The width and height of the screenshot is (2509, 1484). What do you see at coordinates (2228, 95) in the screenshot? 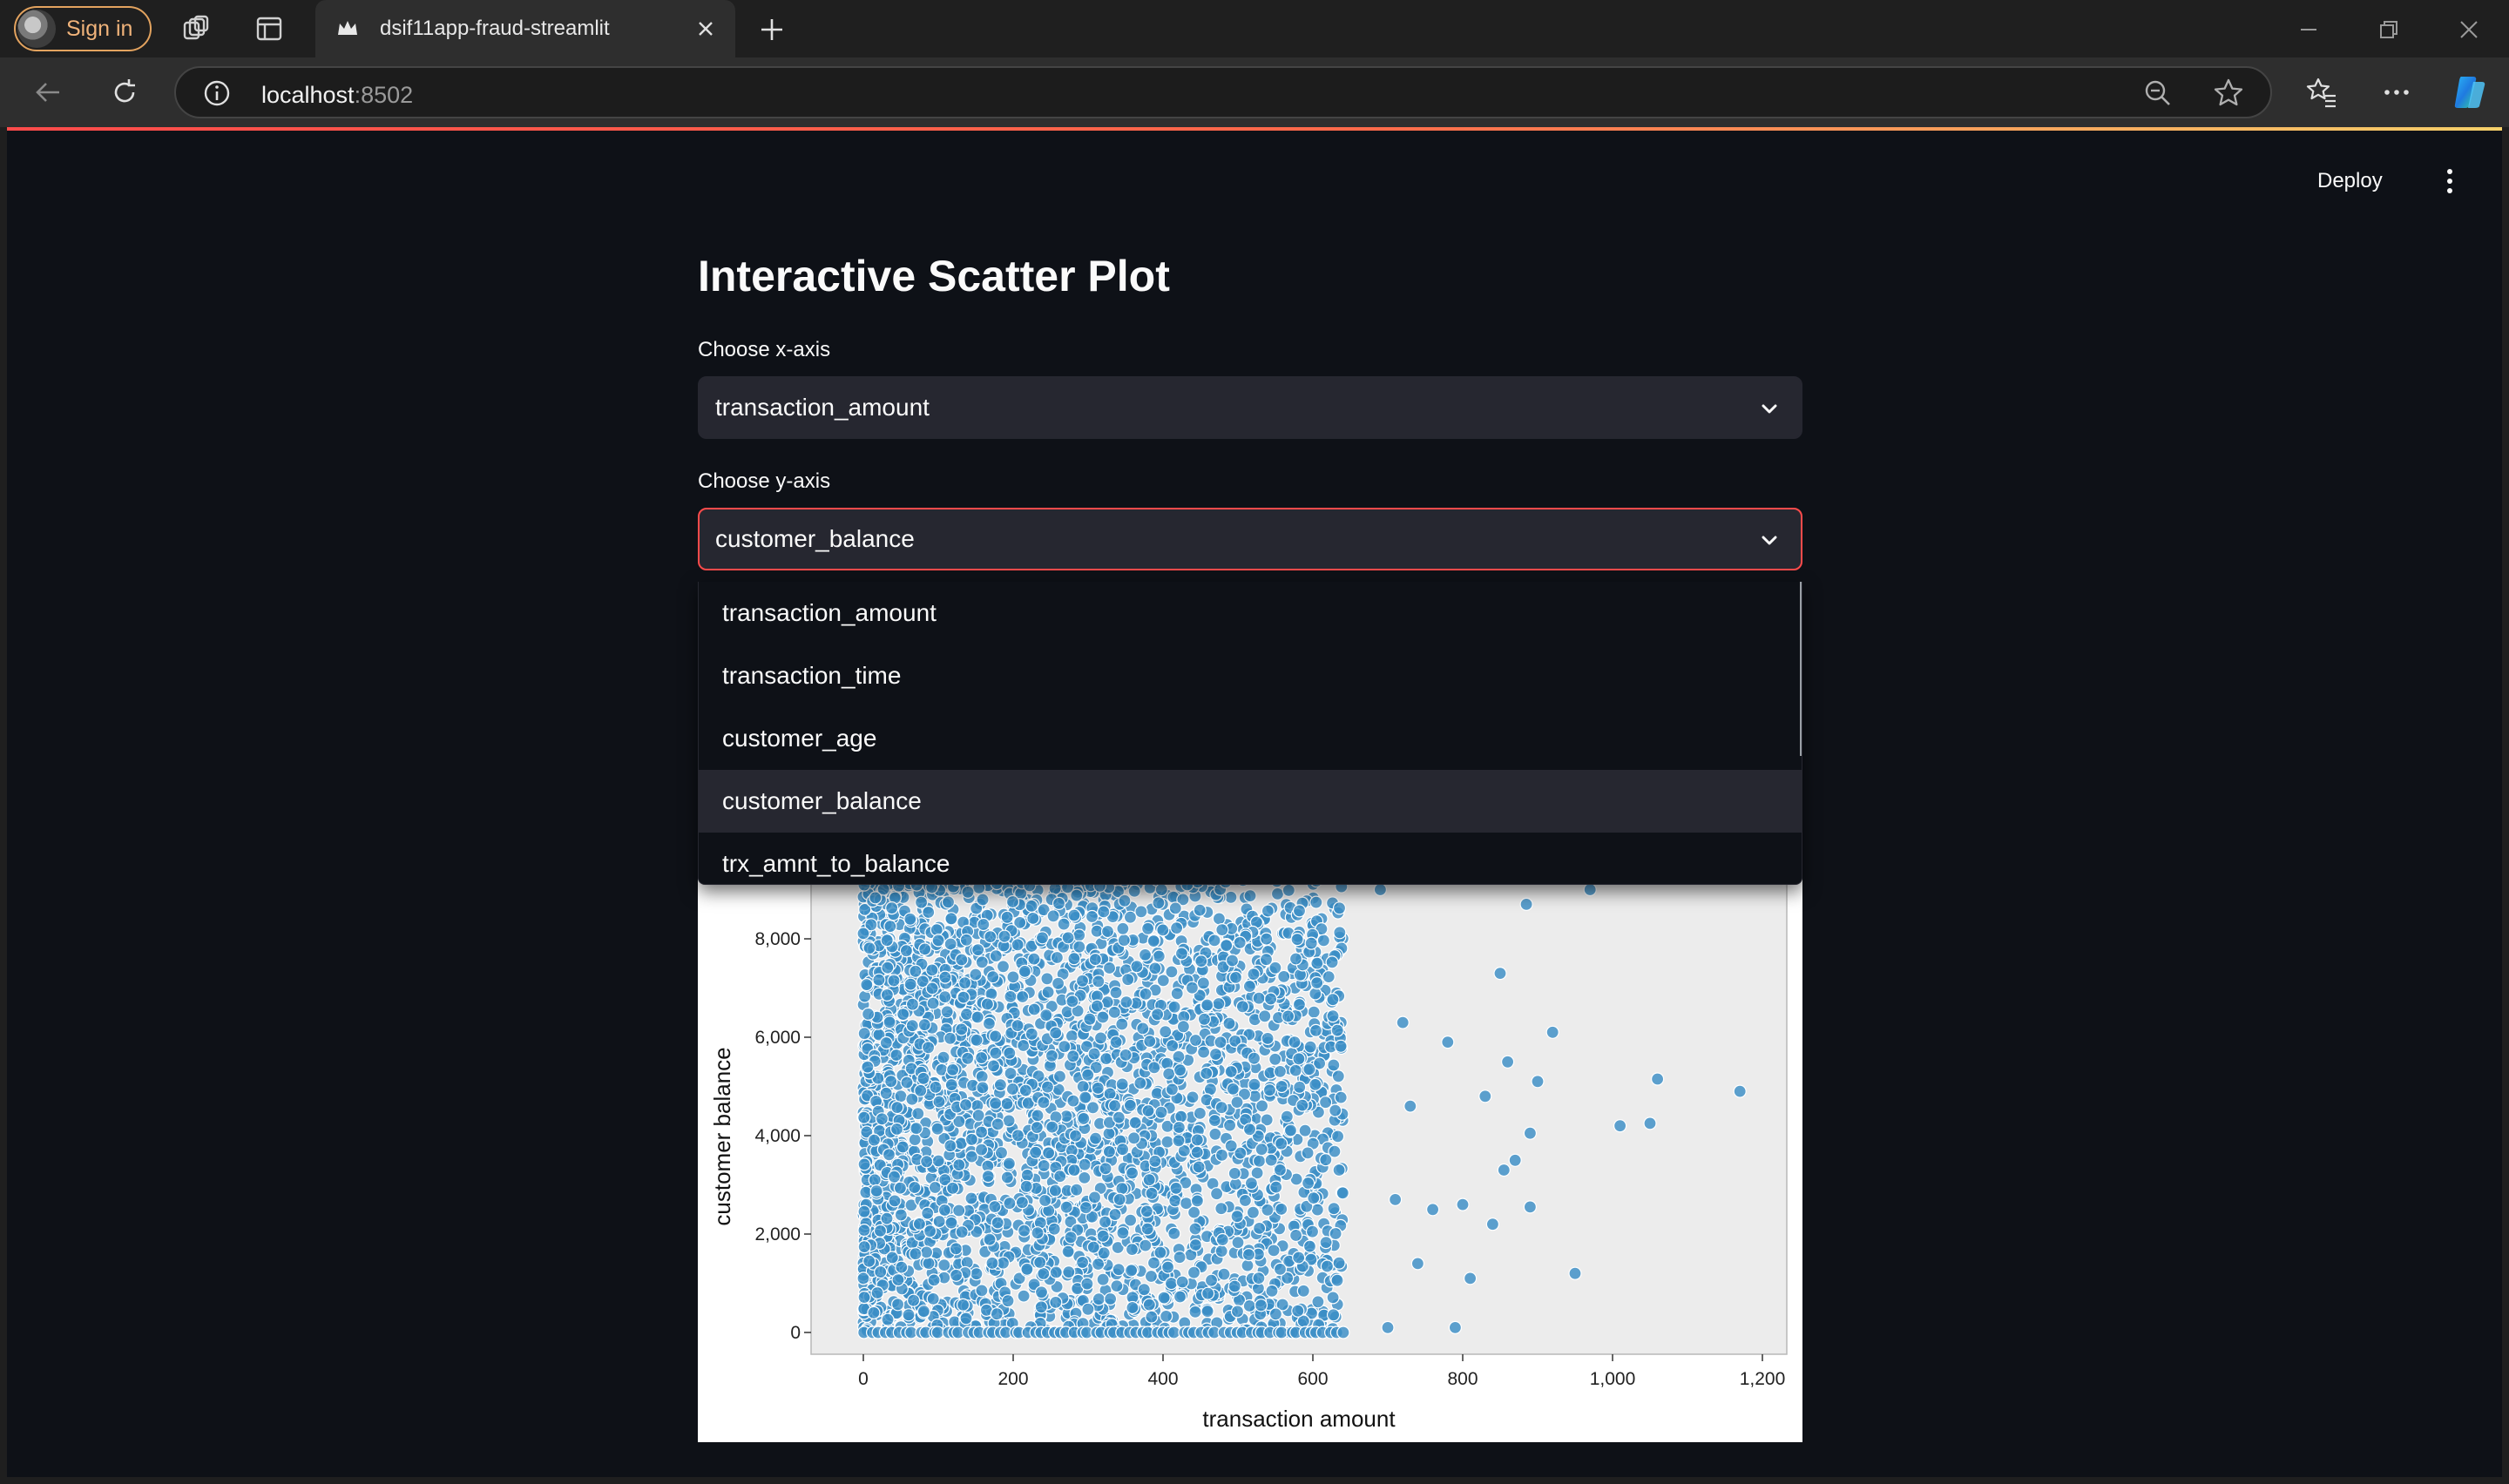
I see `favorite-star-icon` at bounding box center [2228, 95].